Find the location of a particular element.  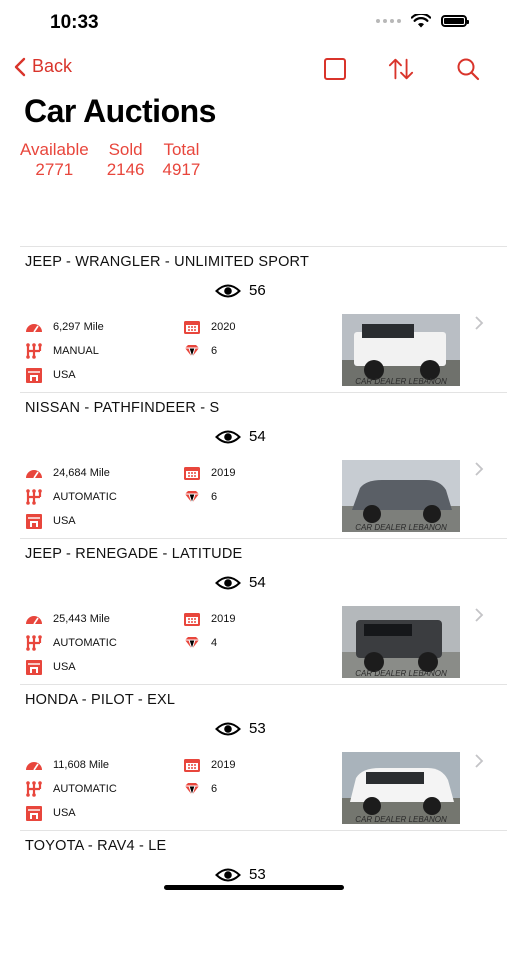

stat-sold: Sold 2146 is located at coordinates (126, 160).